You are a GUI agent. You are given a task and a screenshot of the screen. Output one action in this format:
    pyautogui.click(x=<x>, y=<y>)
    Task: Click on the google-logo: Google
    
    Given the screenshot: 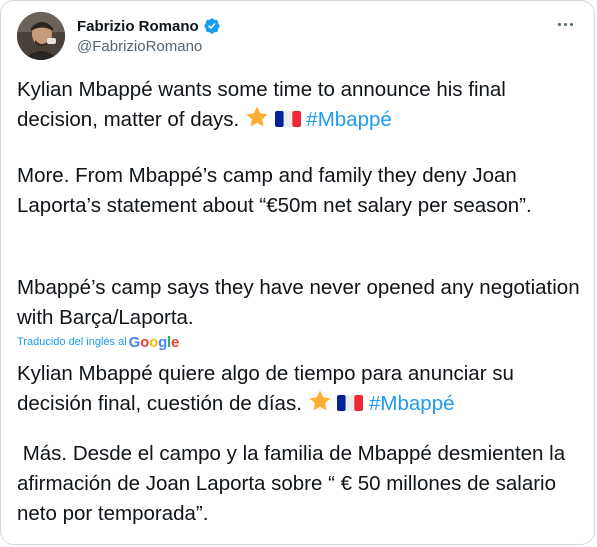 What is the action you would take?
    pyautogui.click(x=154, y=342)
    